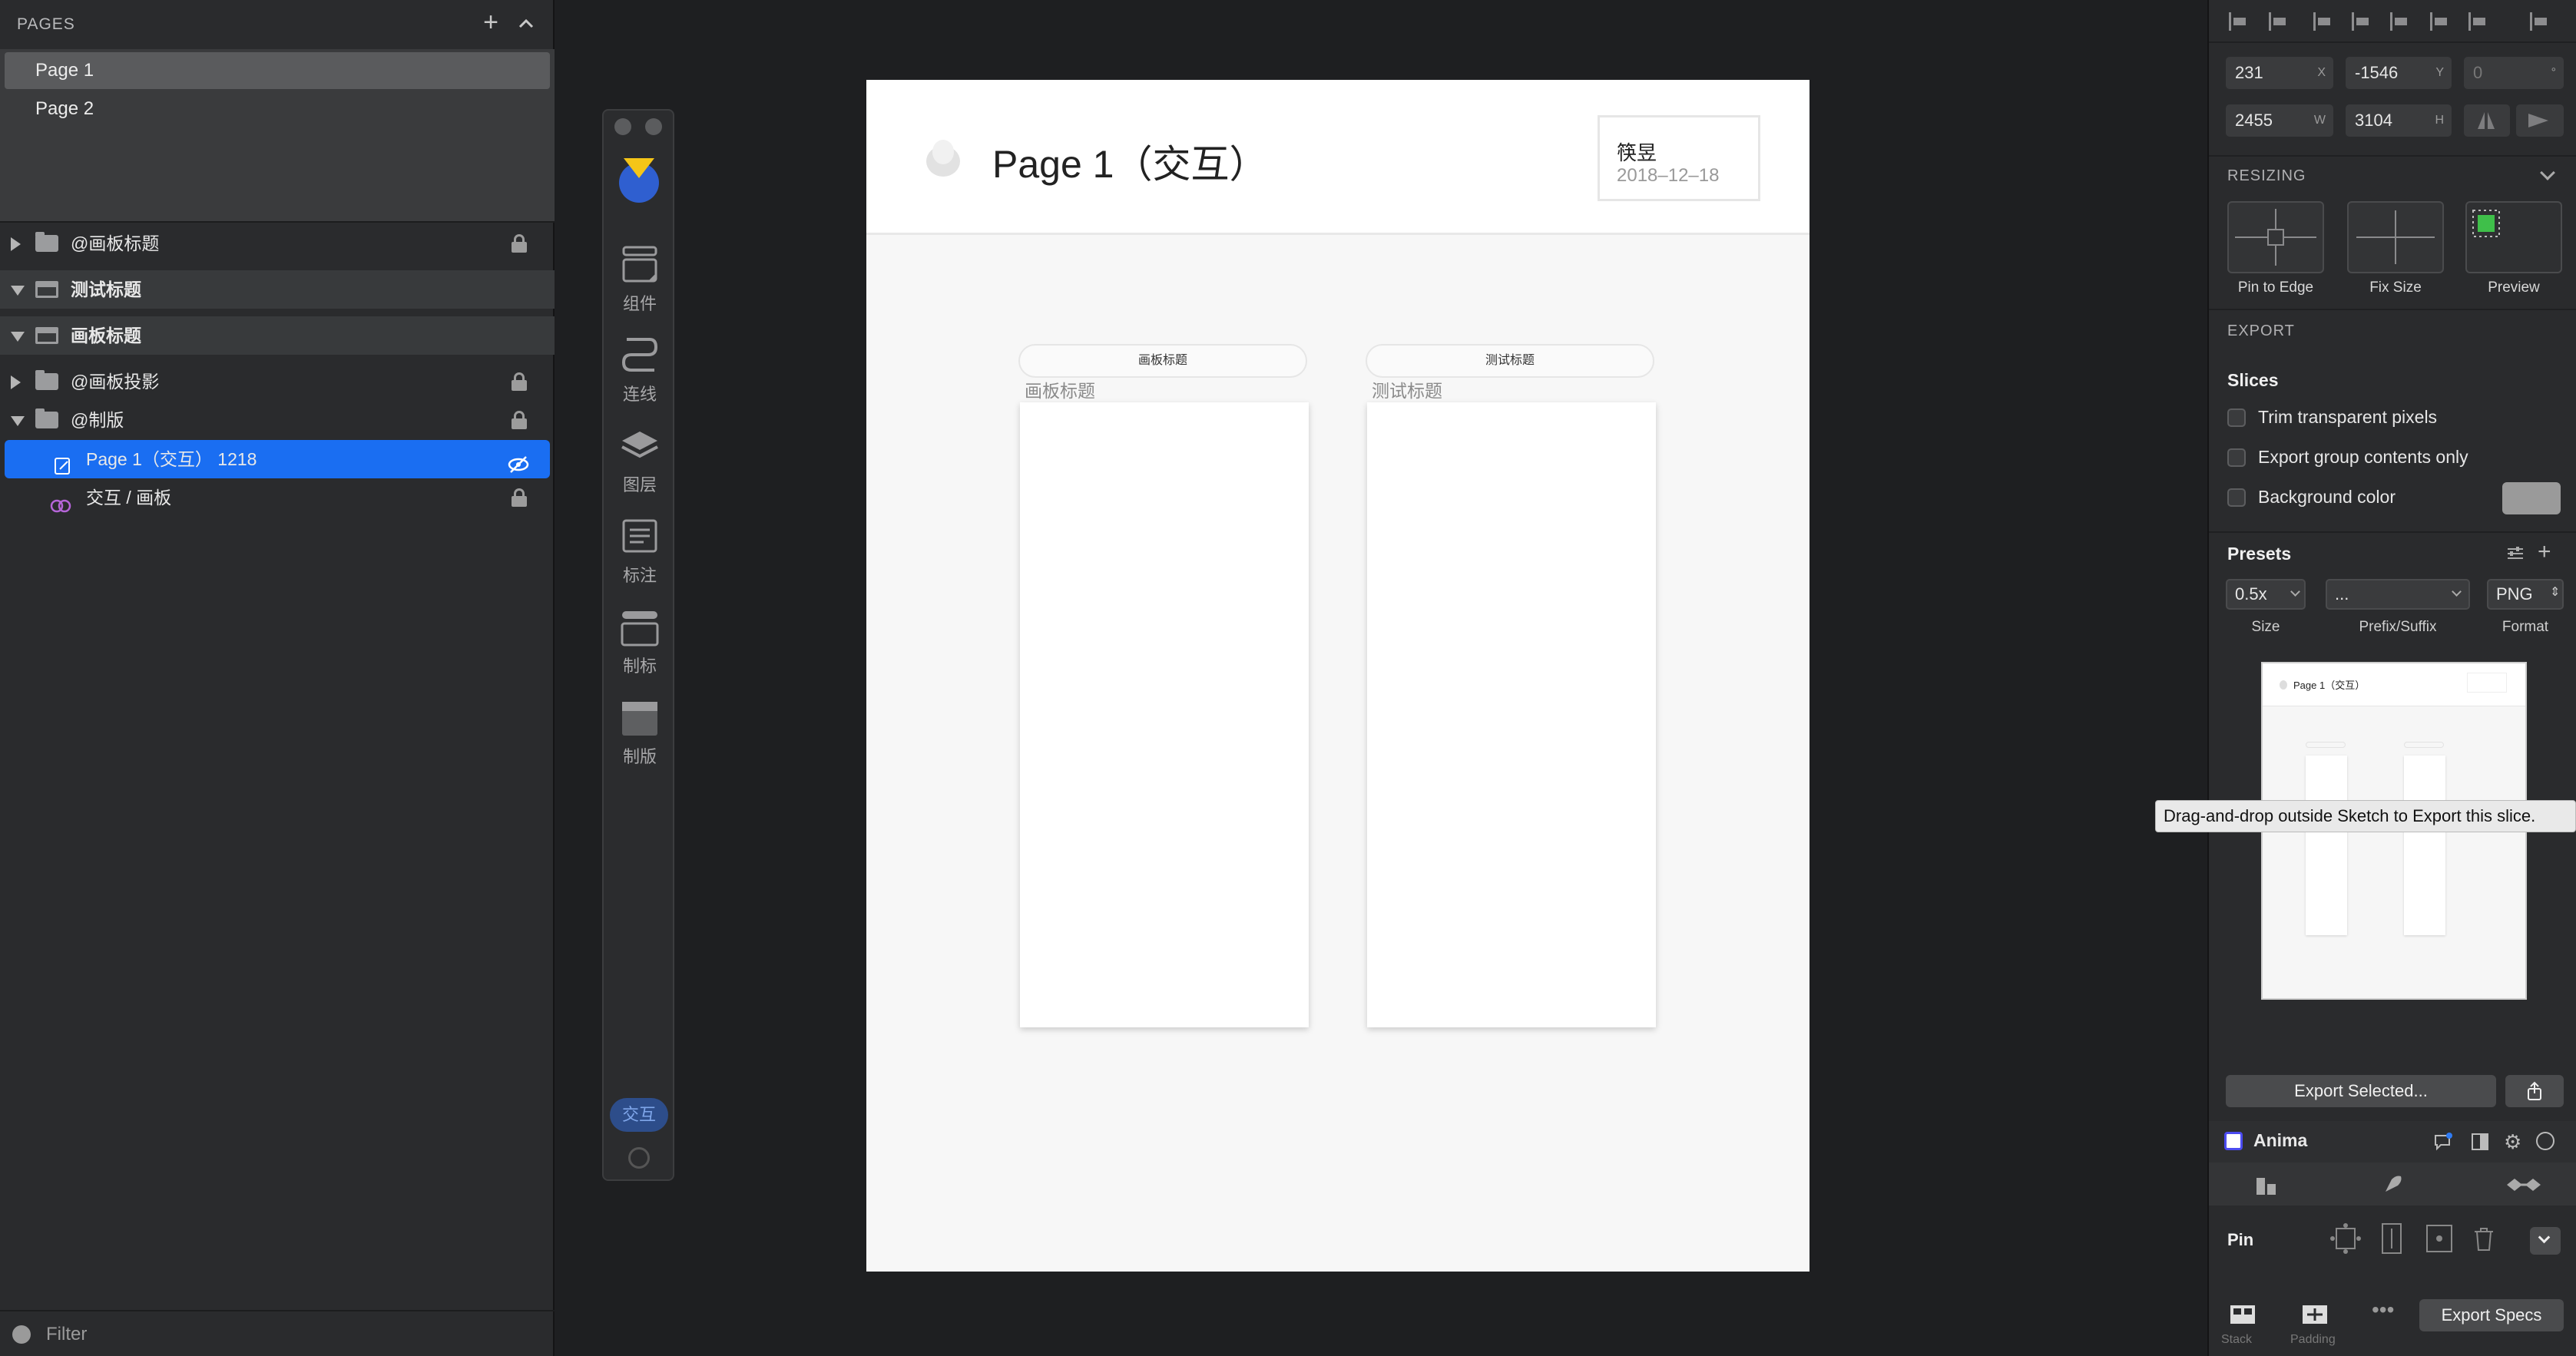  What do you see at coordinates (278, 420) in the screenshot?
I see `layer-row: @制版` at bounding box center [278, 420].